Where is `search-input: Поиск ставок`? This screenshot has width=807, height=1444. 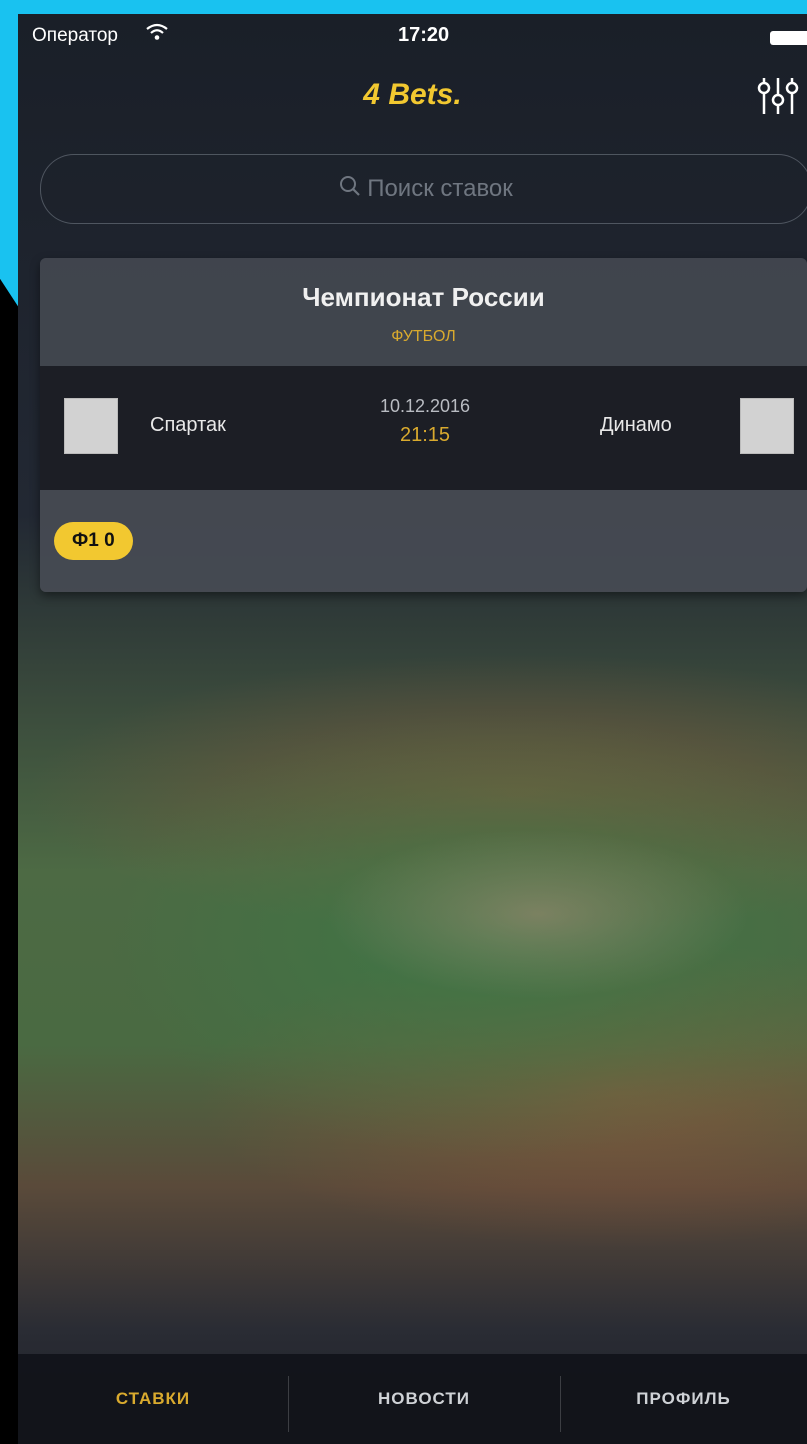
search-input: Поиск ставок is located at coordinates (423, 189).